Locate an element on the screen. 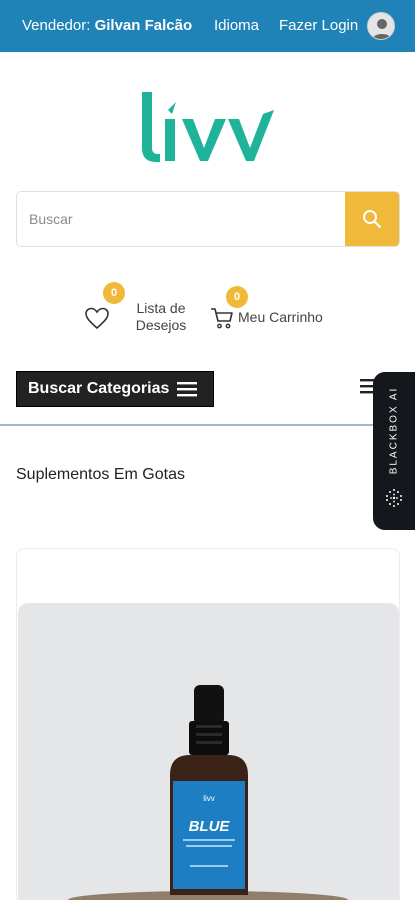 The width and height of the screenshot is (415, 900). section-title: Suplementos Em Gotas is located at coordinates (100, 474).